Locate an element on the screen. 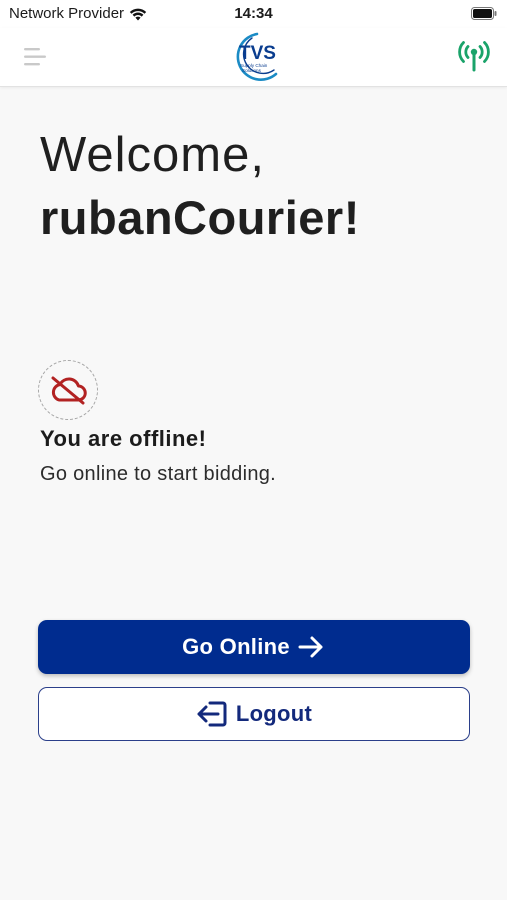 The width and height of the screenshot is (507, 900). go-online-label: Go Online is located at coordinates (236, 646).